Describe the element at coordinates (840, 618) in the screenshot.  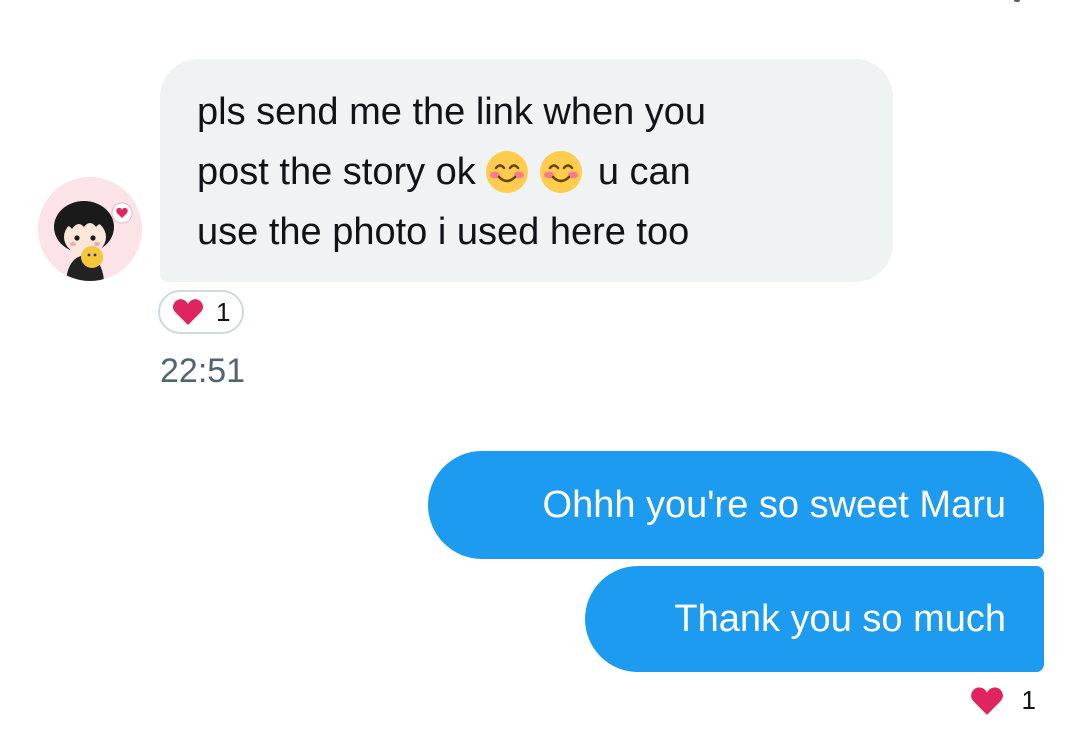
I see `message-text: Thank you so much` at that location.